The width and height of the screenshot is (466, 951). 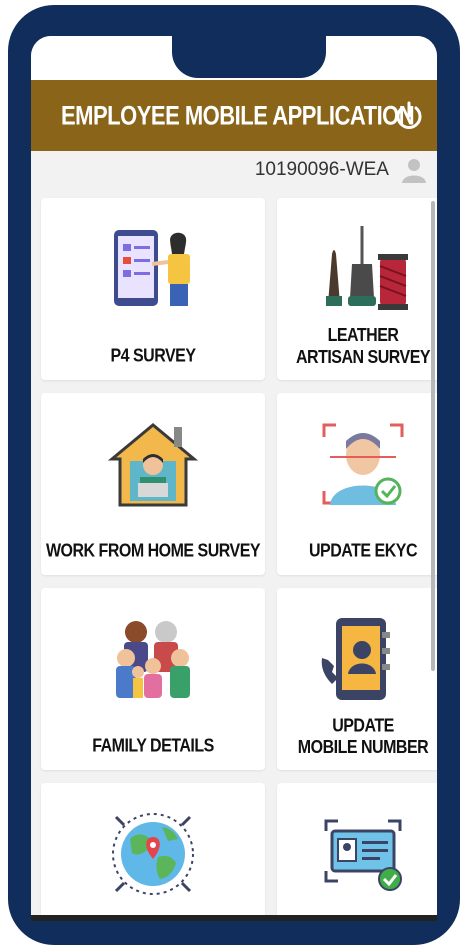 I want to click on tile-update-mobile-number: UPDATE MOBILE NUMBER, so click(x=357, y=679).